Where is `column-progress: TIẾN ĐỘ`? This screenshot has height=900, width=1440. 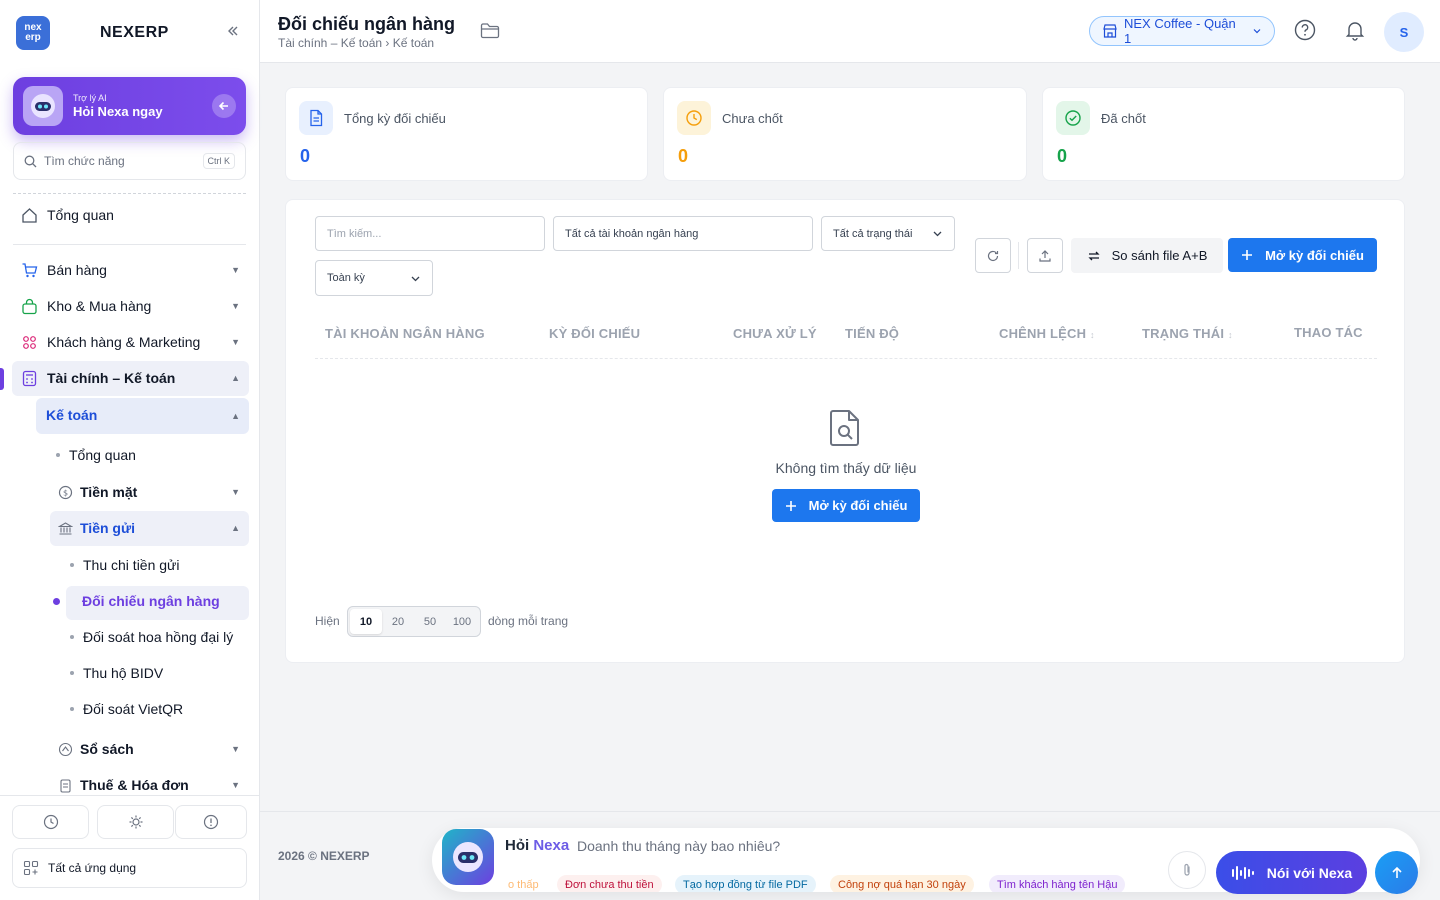 column-progress: TIẾN ĐỘ is located at coordinates (872, 333).